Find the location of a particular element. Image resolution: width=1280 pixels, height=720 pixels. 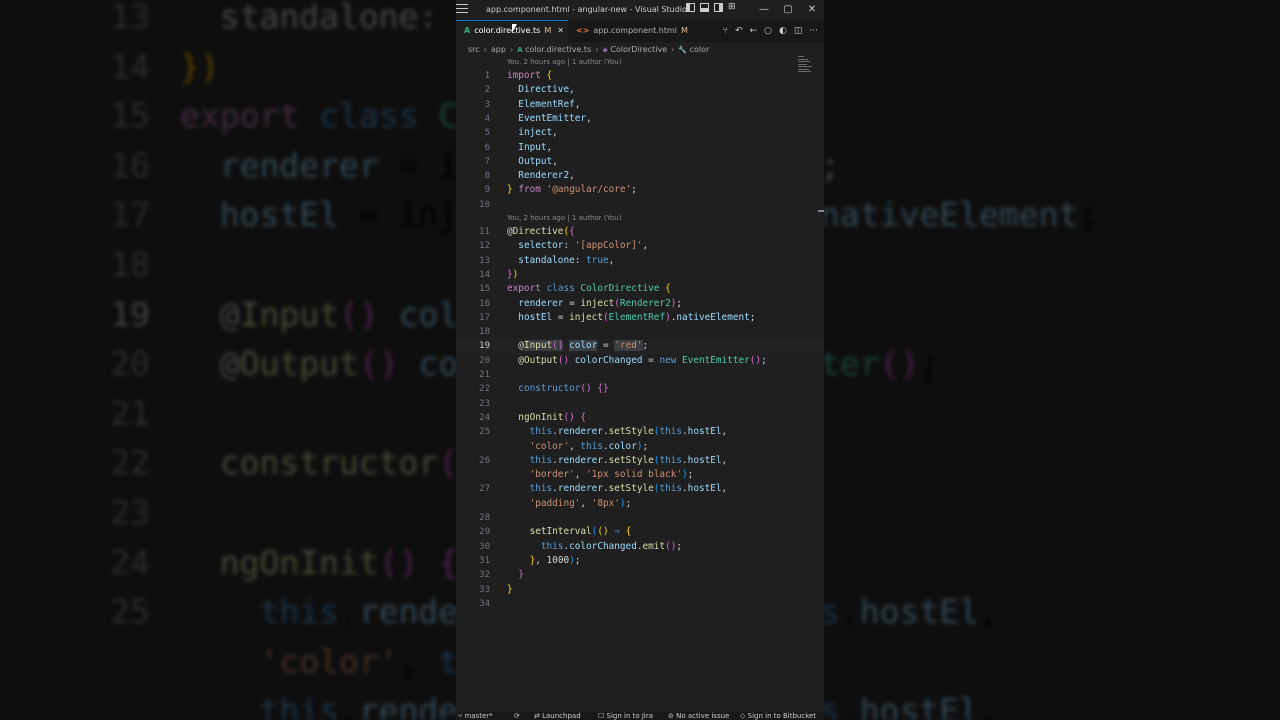

breadcrumb-class: ColorDirective is located at coordinates (638, 49).